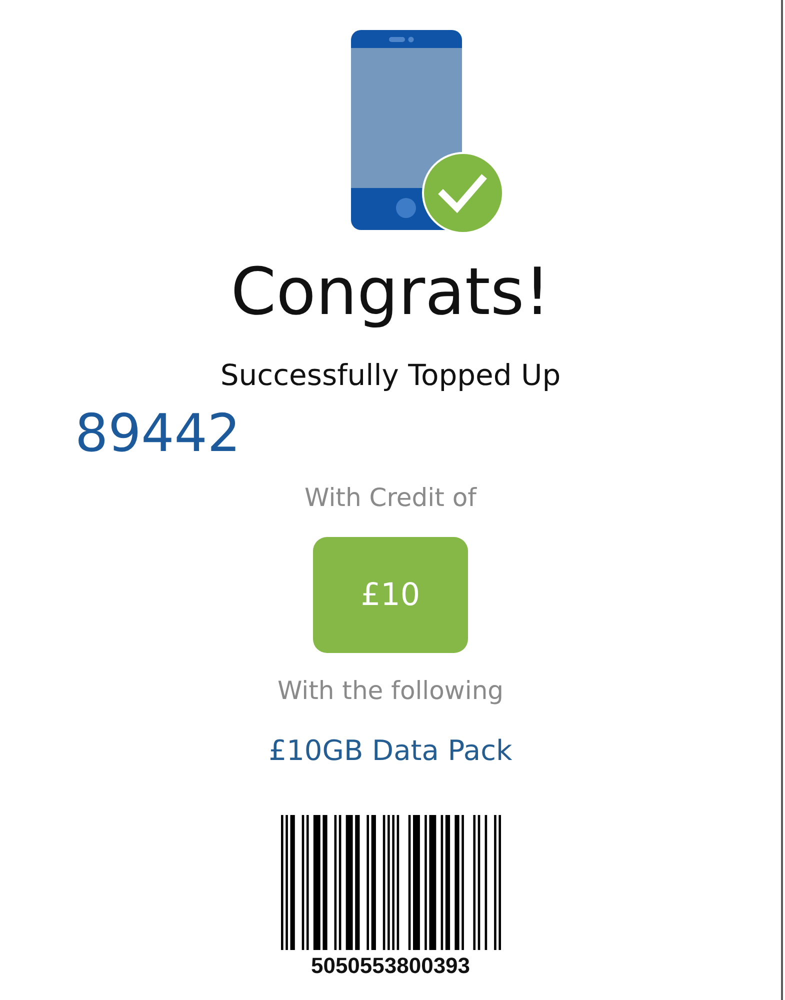  I want to click on subtitle: Successfully Topped Up, so click(390, 375).